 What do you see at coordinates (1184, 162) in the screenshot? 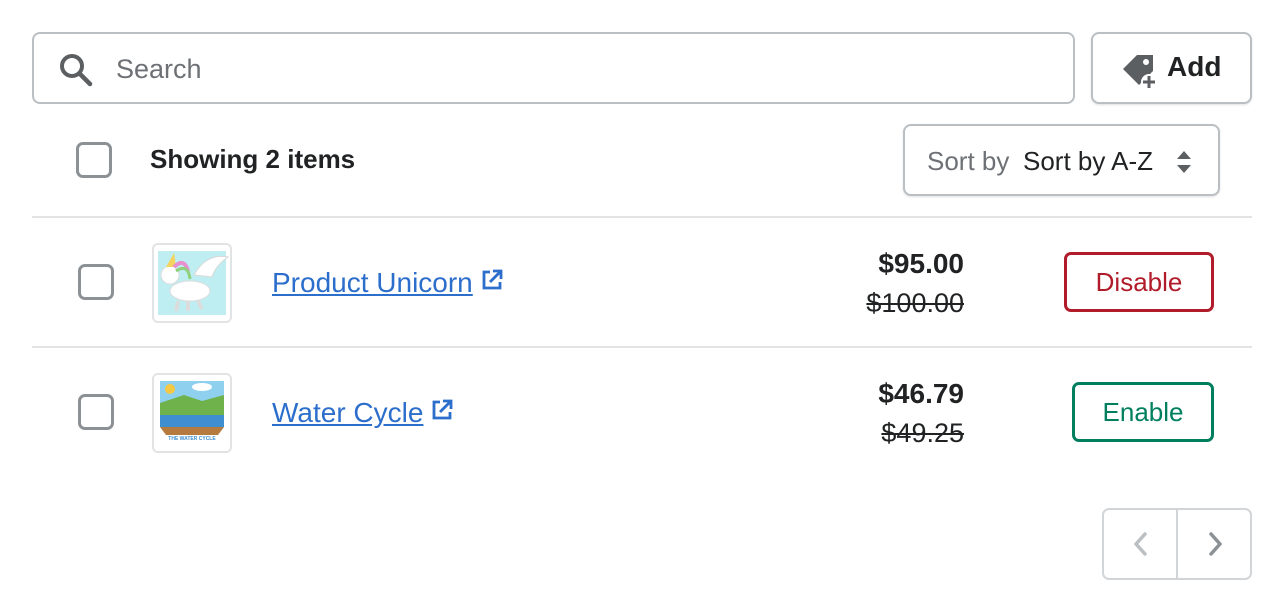
I see `select-caret-icon` at bounding box center [1184, 162].